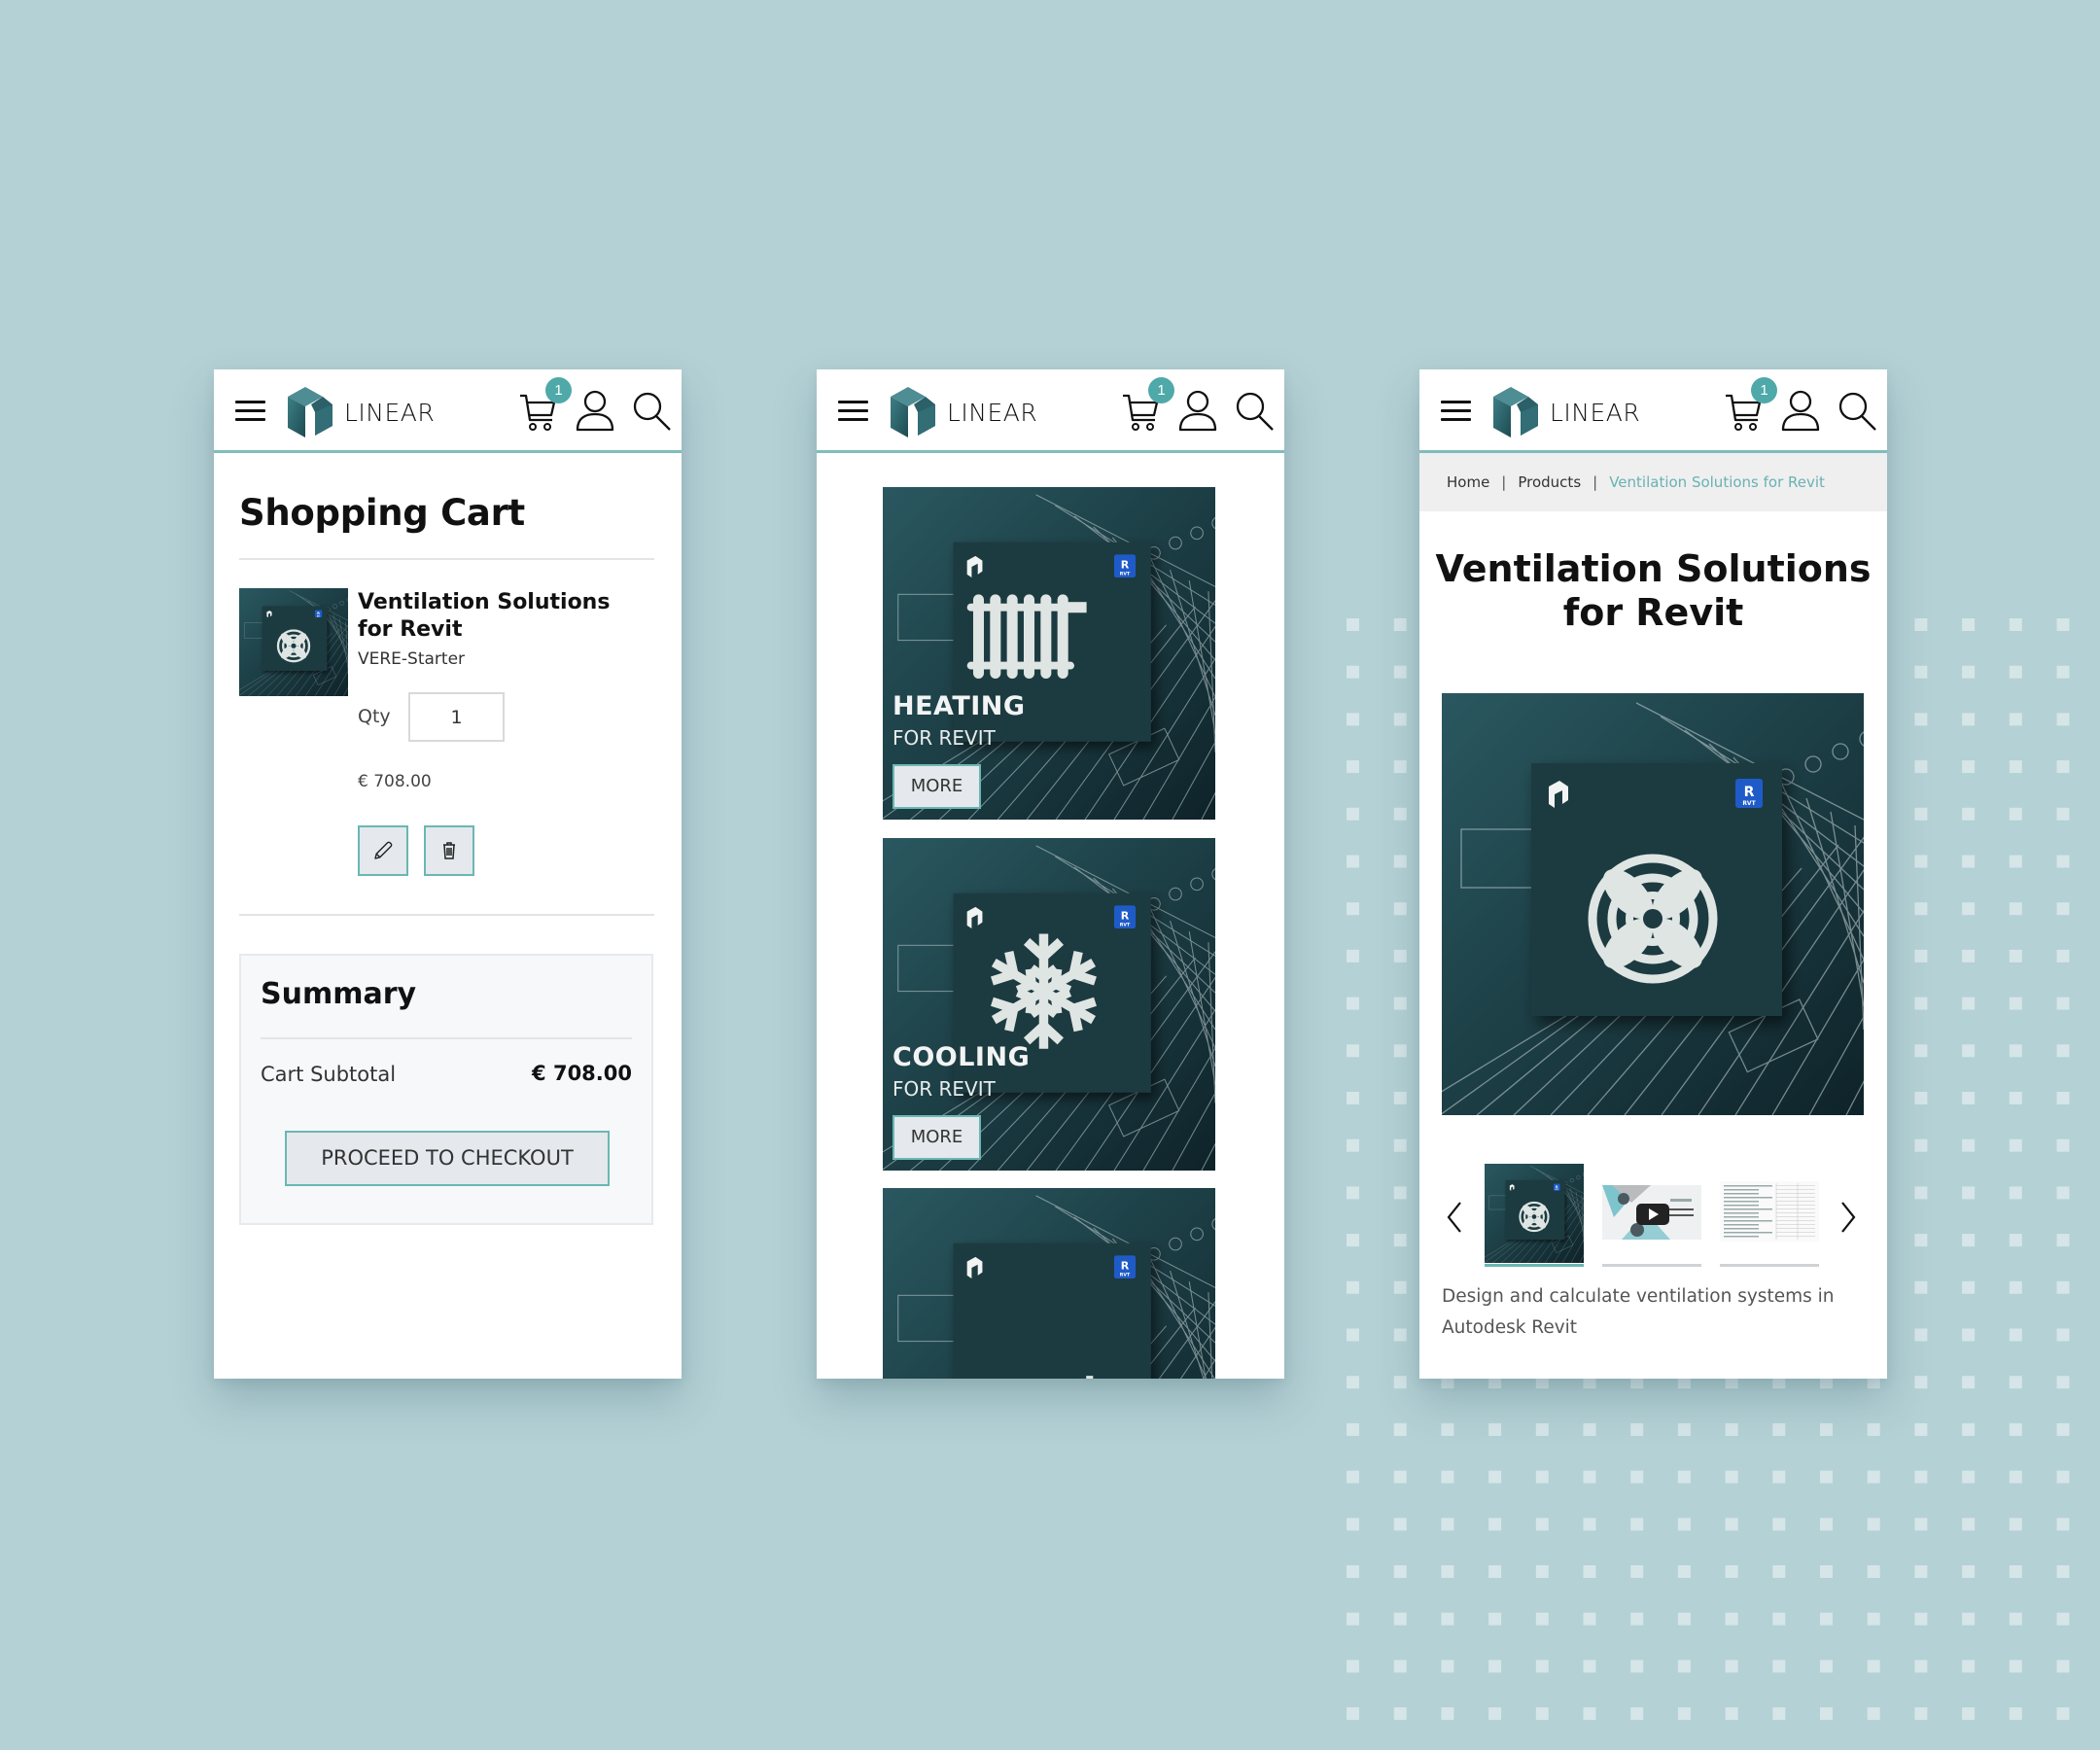 The image size is (2100, 1750). What do you see at coordinates (374, 716) in the screenshot?
I see `qty-label: Qty` at bounding box center [374, 716].